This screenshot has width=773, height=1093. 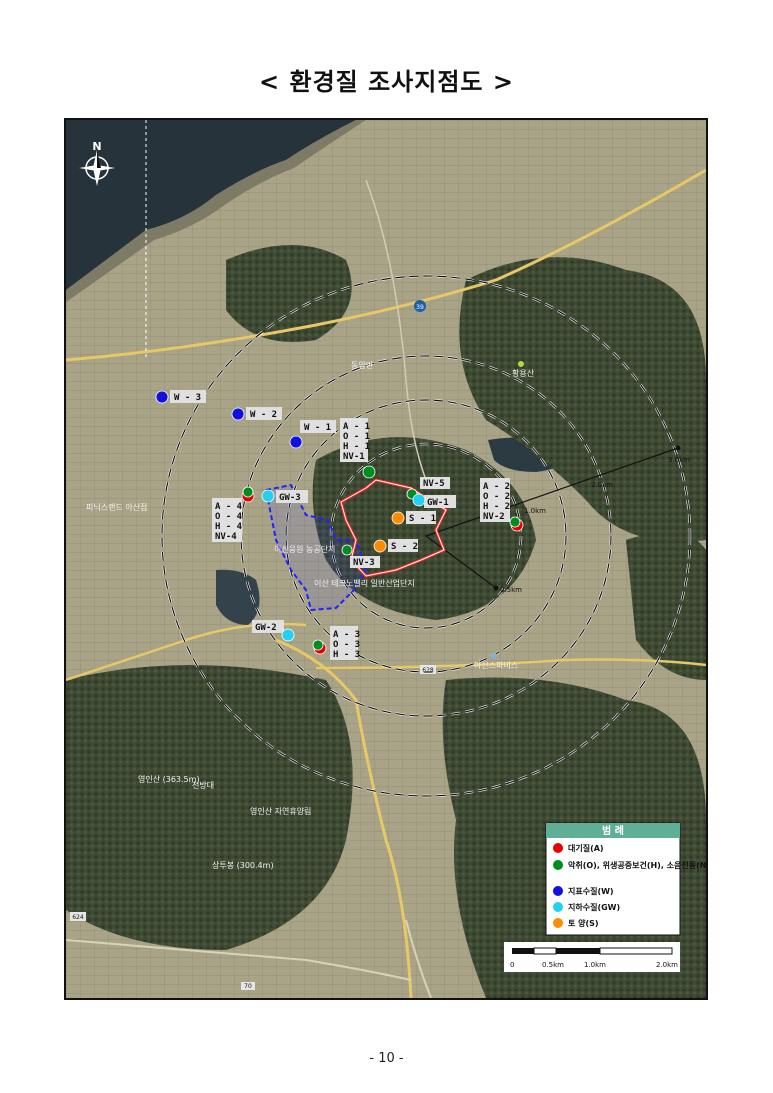 I want to click on point-a4-label: A - 4, so click(x=229, y=507).